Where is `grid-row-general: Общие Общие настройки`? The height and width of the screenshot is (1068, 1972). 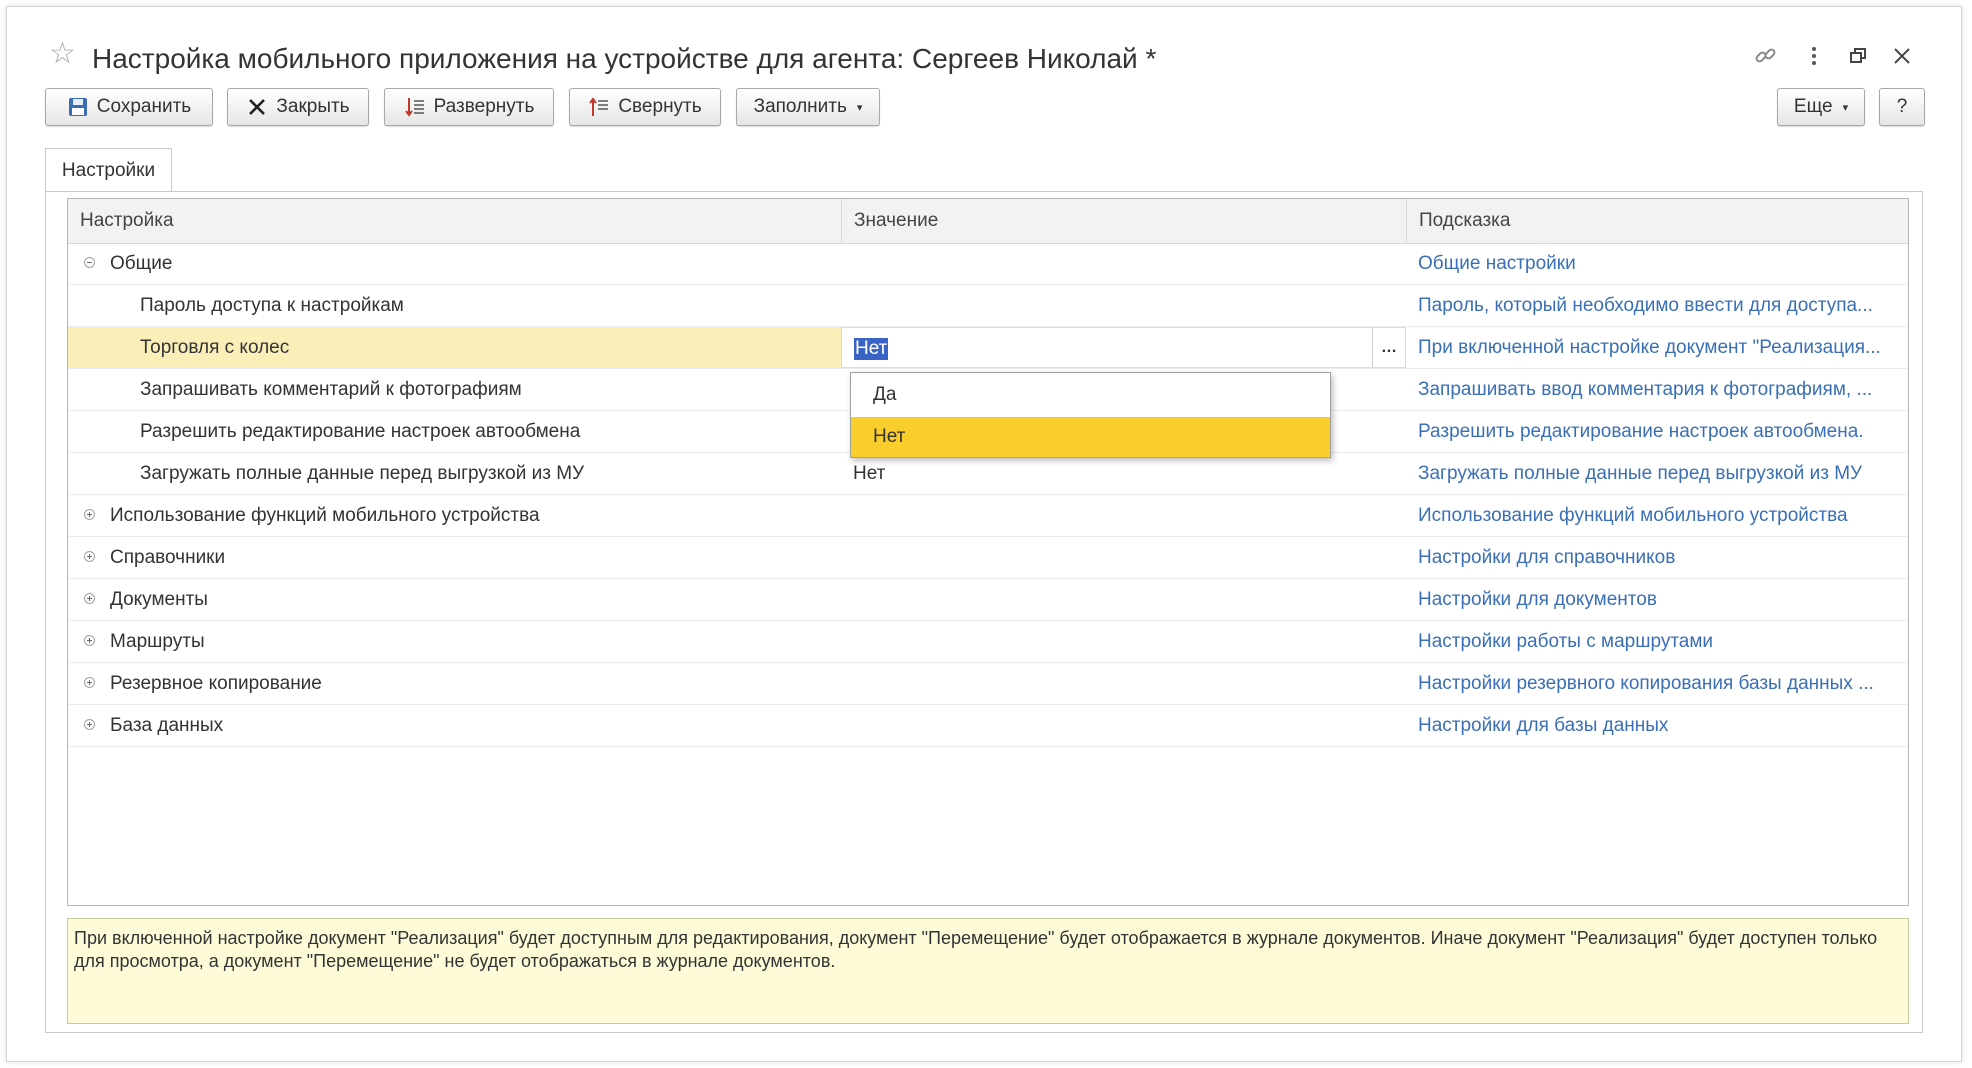 grid-row-general: Общие Общие настройки is located at coordinates (988, 264).